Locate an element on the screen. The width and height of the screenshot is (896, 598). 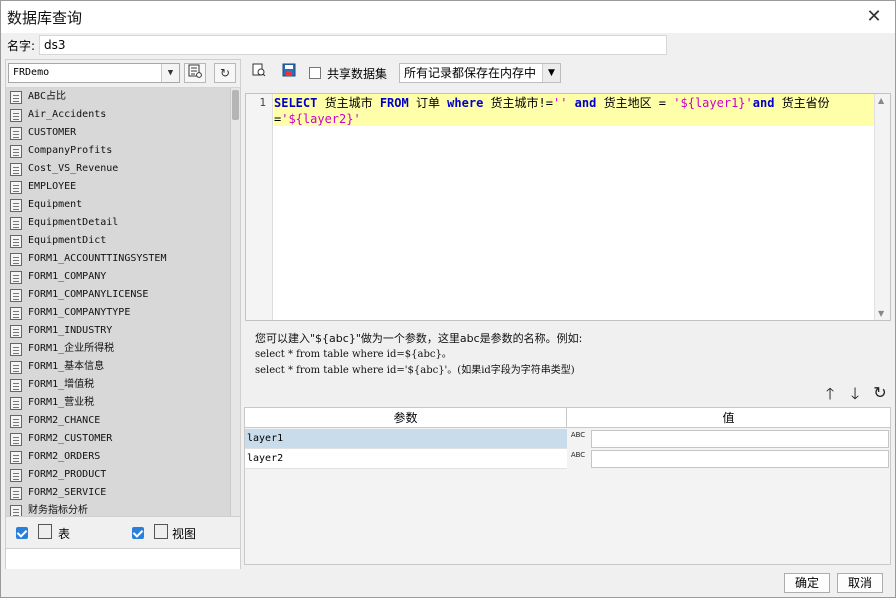
table-list-item: EquipmentDict is located at coordinates (123, 241).